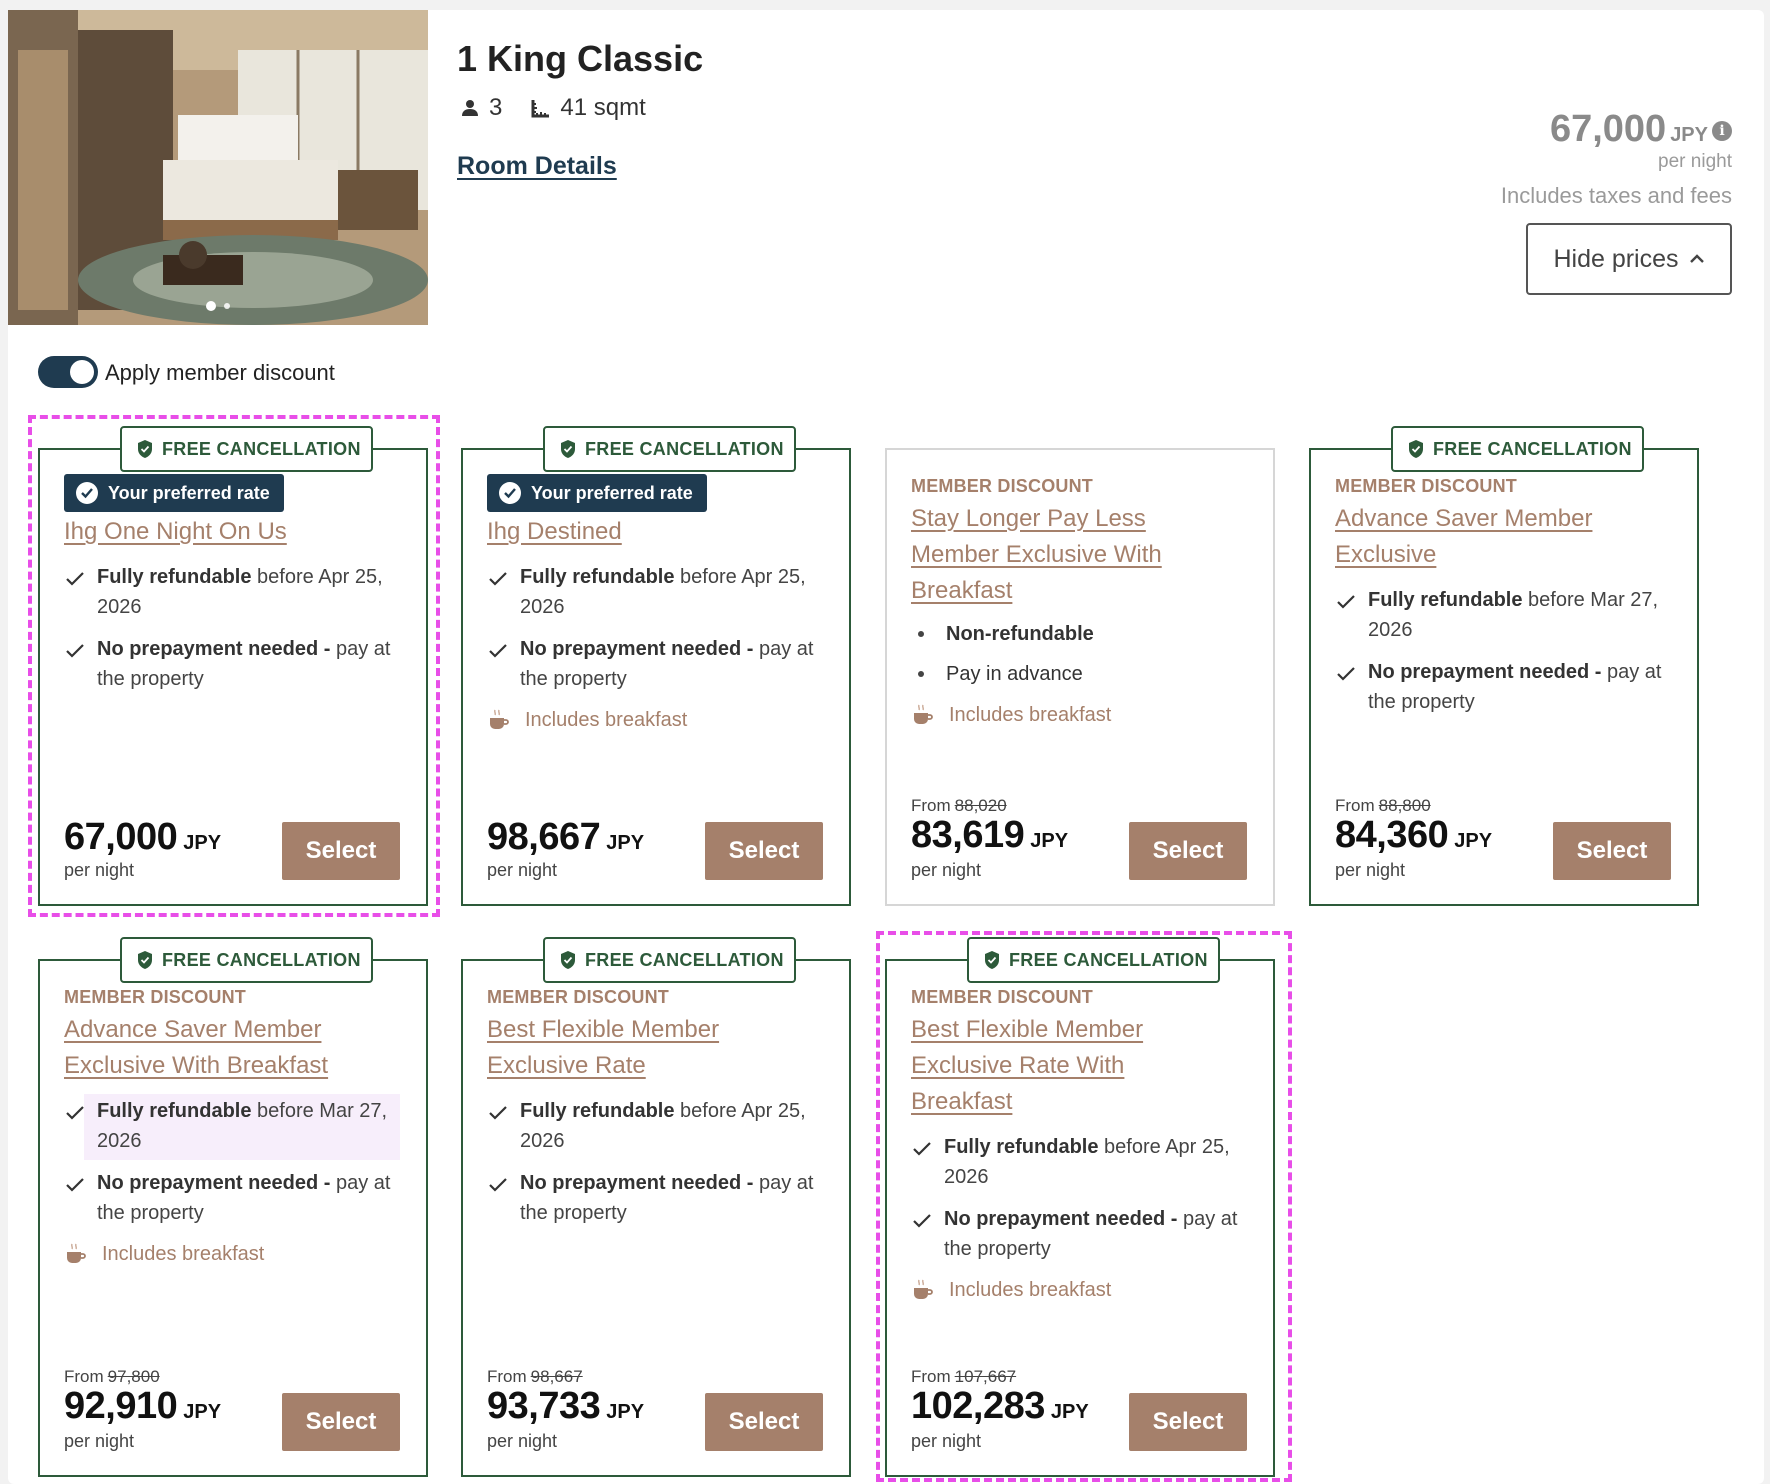  What do you see at coordinates (1616, 195) in the screenshot?
I see `taxes-note: Includes taxes and fees` at bounding box center [1616, 195].